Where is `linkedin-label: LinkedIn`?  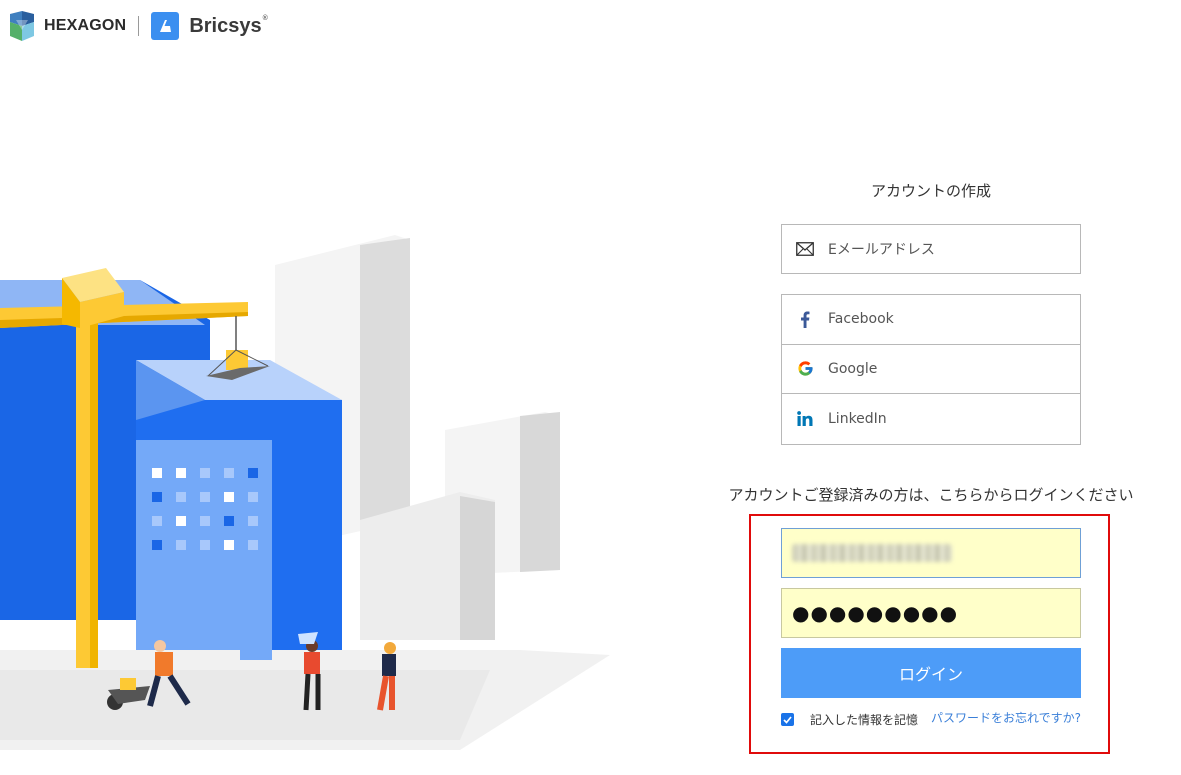 linkedin-label: LinkedIn is located at coordinates (857, 418).